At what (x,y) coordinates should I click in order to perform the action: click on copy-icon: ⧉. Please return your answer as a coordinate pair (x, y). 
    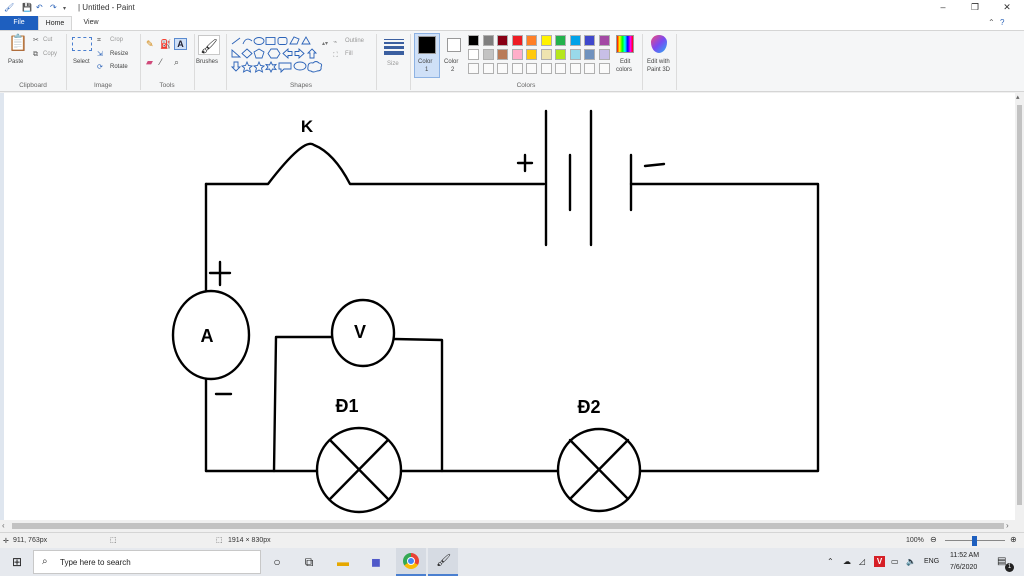
    Looking at the image, I should click on (35, 55).